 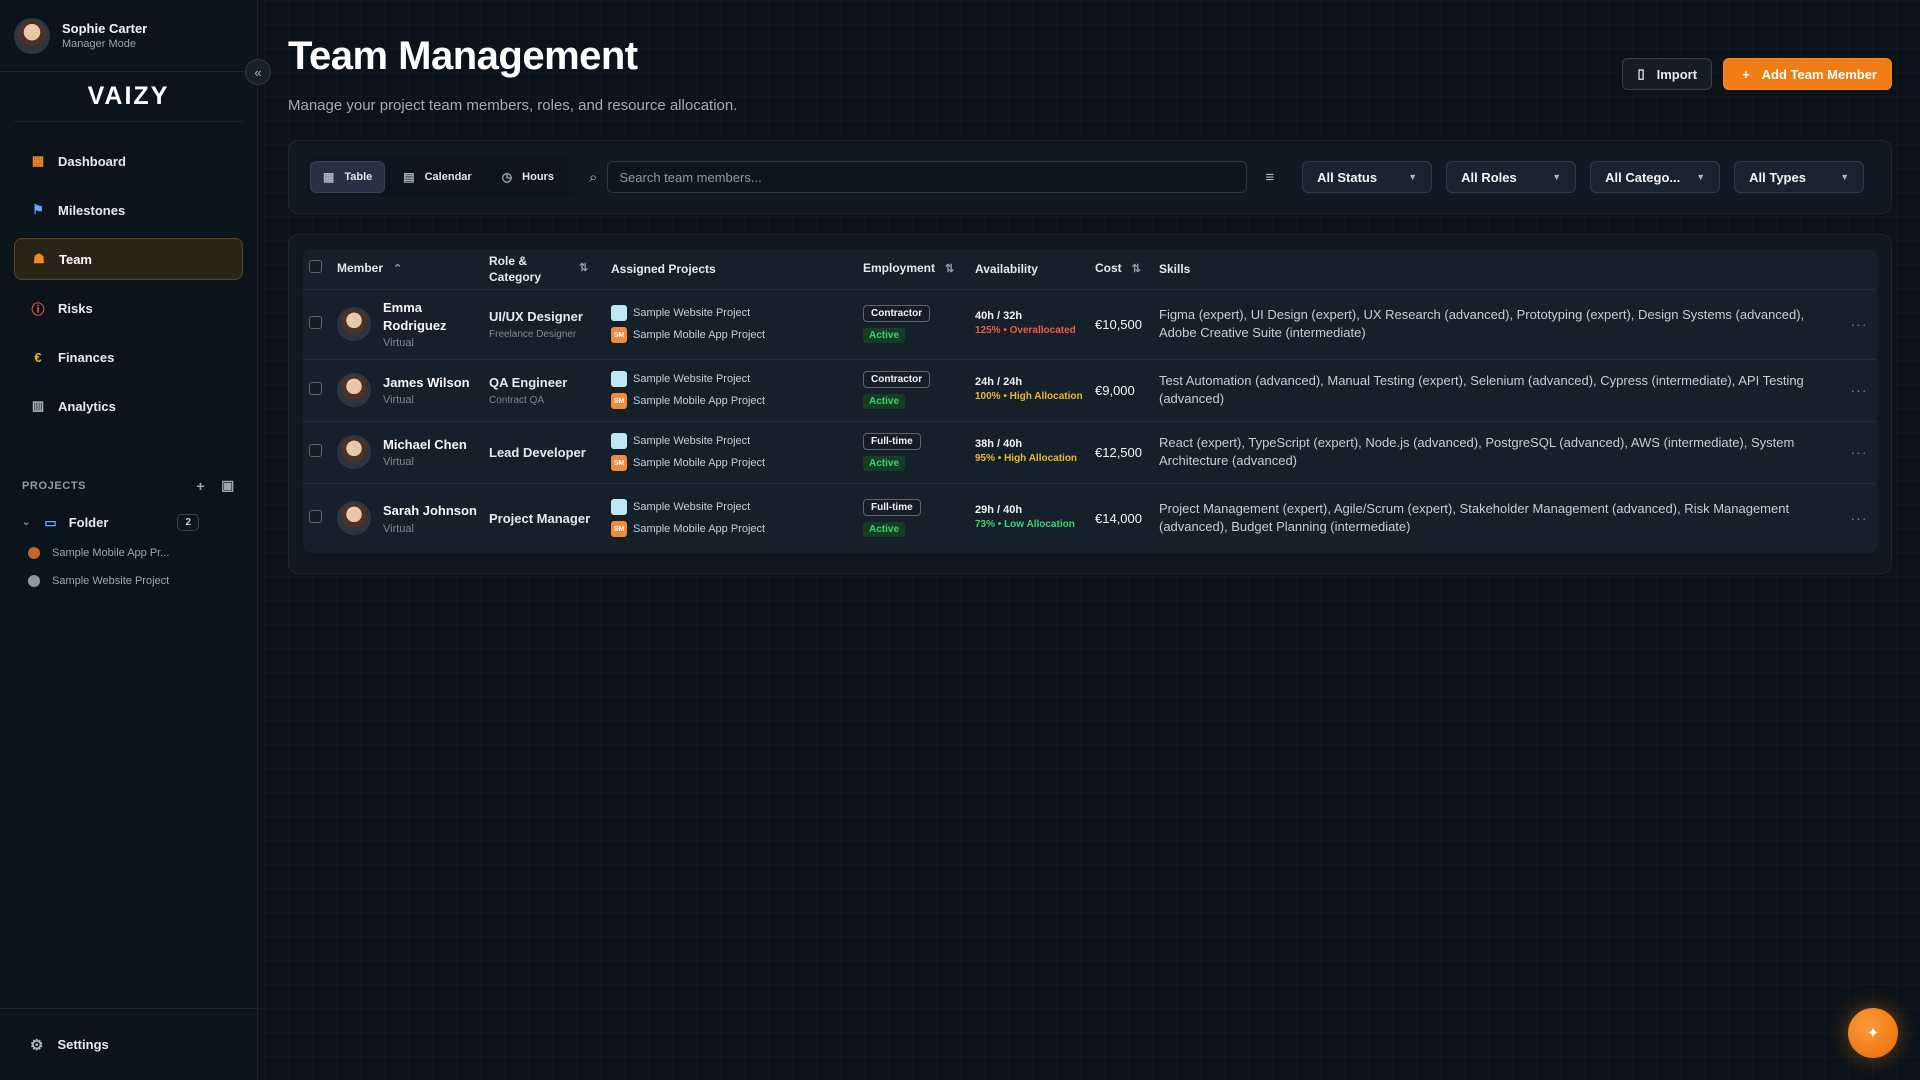 I want to click on collapse-sidebar-button: «, so click(x=258, y=72).